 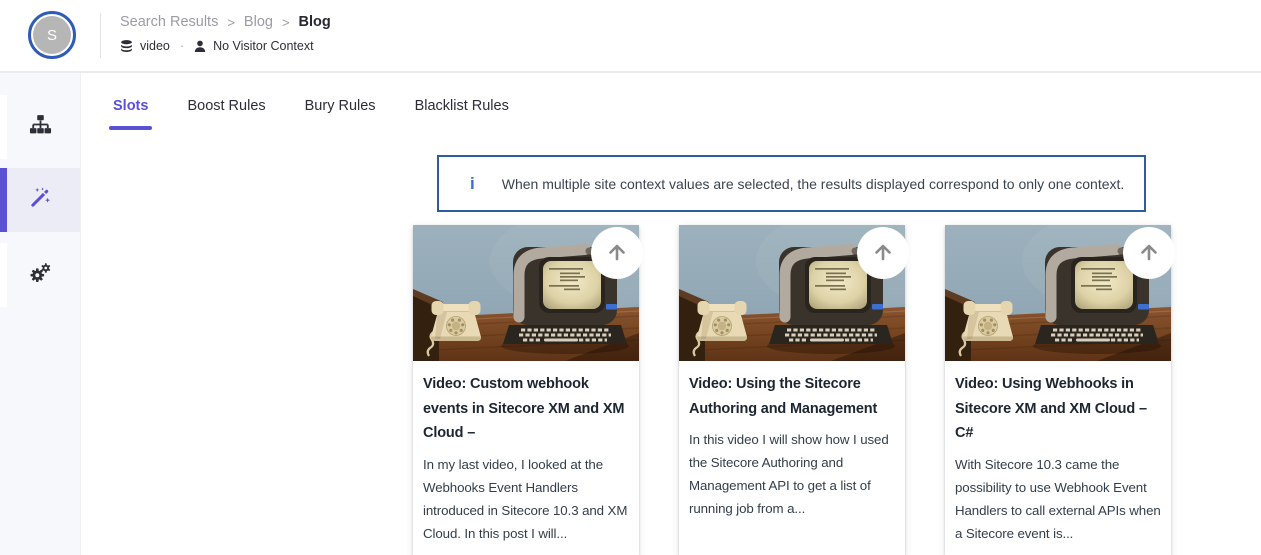 I want to click on context-row: video · No Visitor Context, so click(x=217, y=46).